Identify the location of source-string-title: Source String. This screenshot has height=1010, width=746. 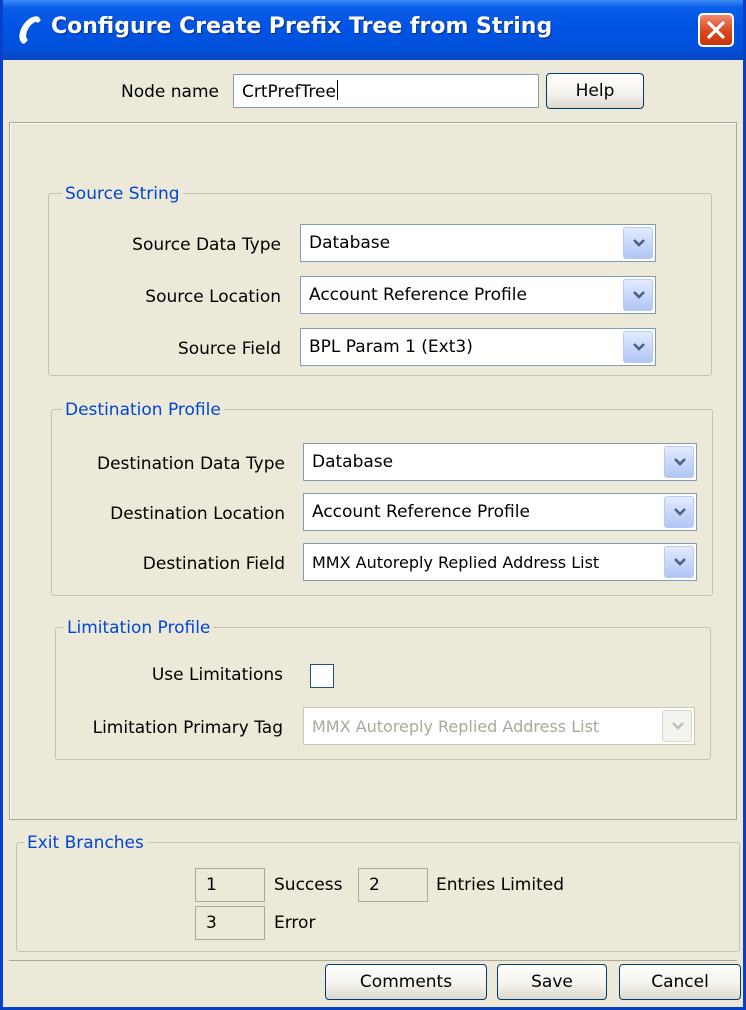
(122, 194).